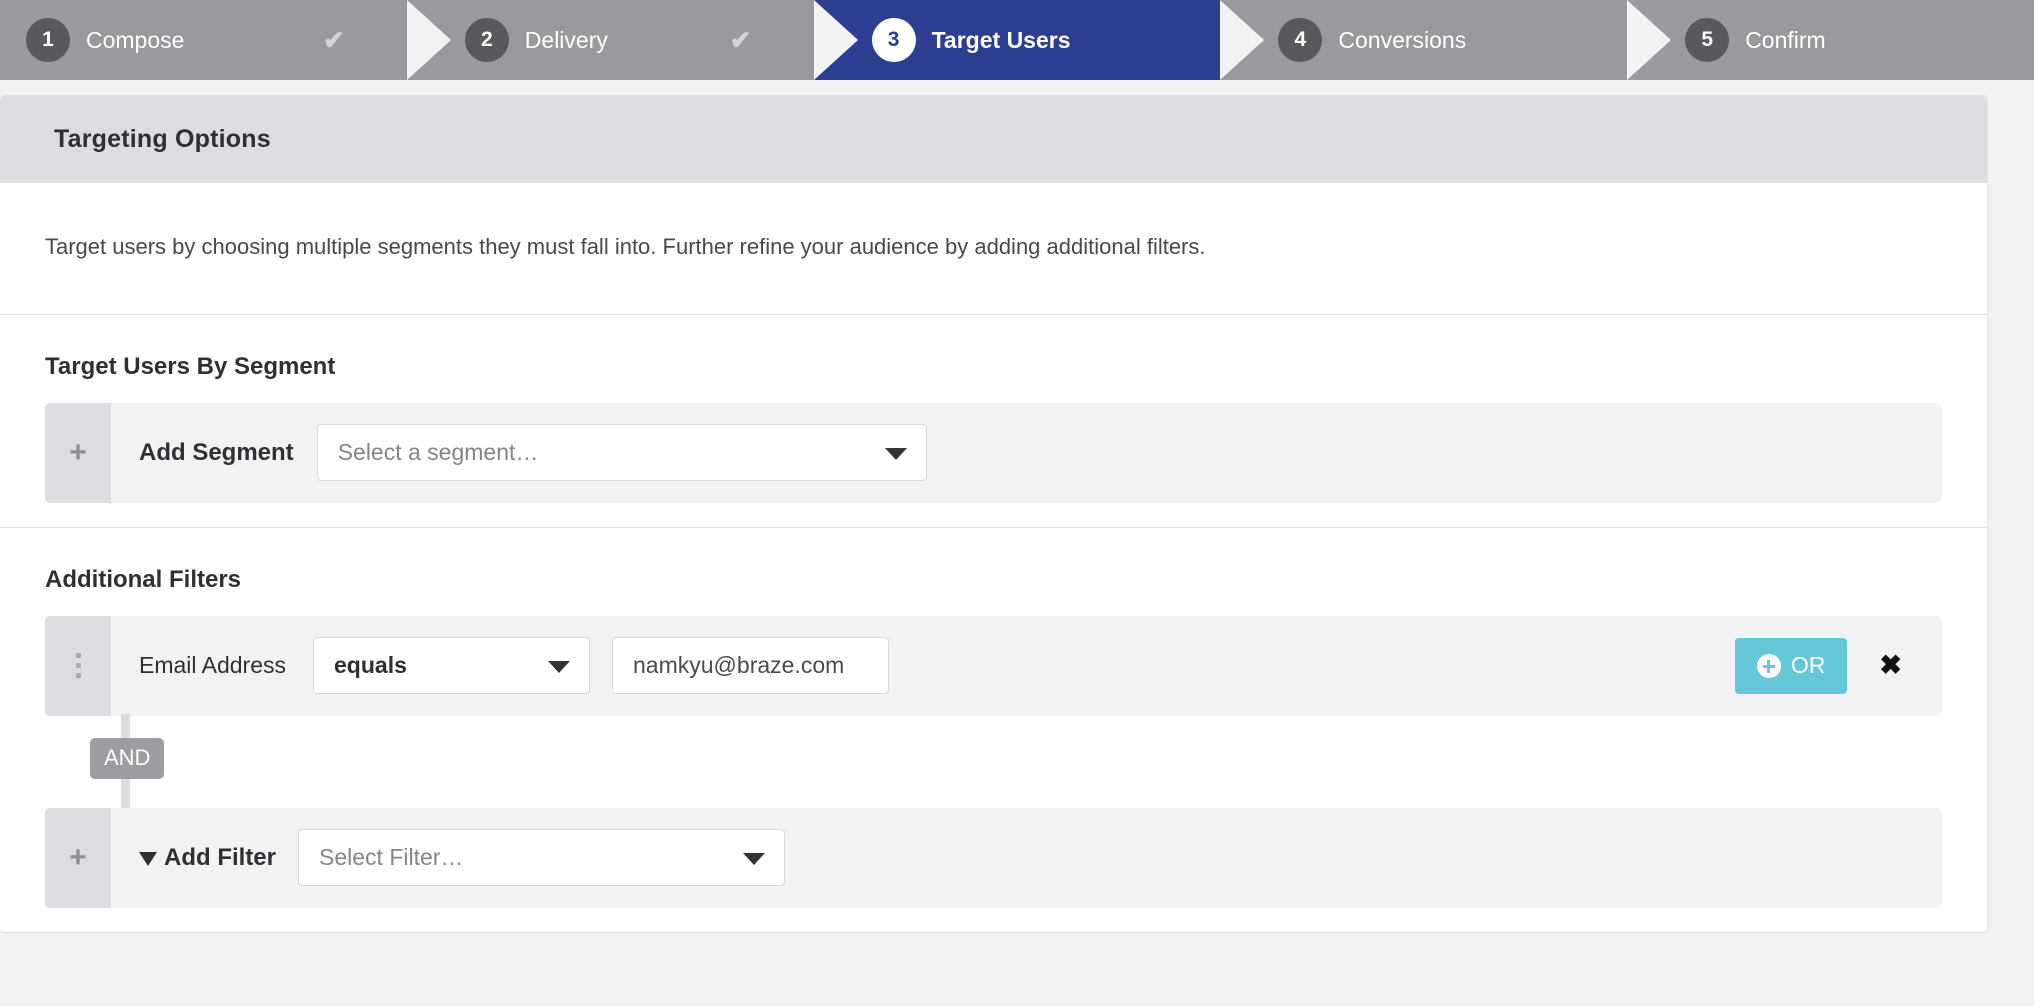 Image resolution: width=2034 pixels, height=1006 pixels. I want to click on add-segment-plus-icon: +, so click(78, 452).